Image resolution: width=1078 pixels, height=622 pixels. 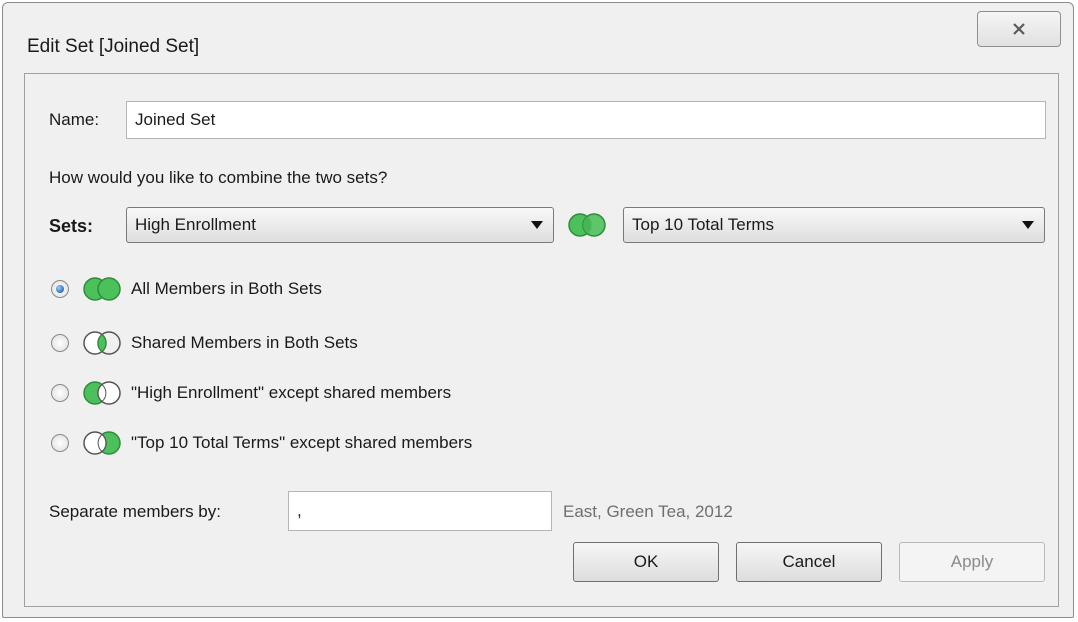 I want to click on close-button, so click(x=1019, y=29).